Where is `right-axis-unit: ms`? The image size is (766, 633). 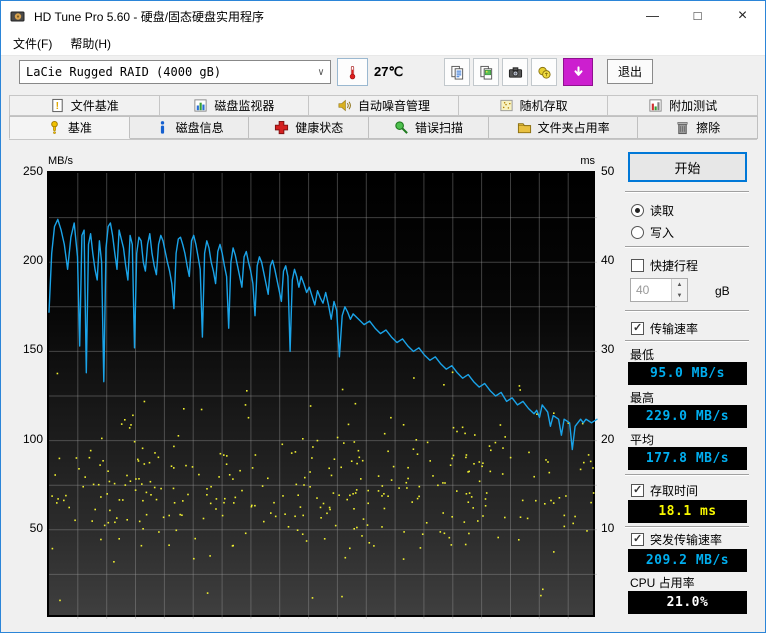 right-axis-unit: ms is located at coordinates (587, 161).